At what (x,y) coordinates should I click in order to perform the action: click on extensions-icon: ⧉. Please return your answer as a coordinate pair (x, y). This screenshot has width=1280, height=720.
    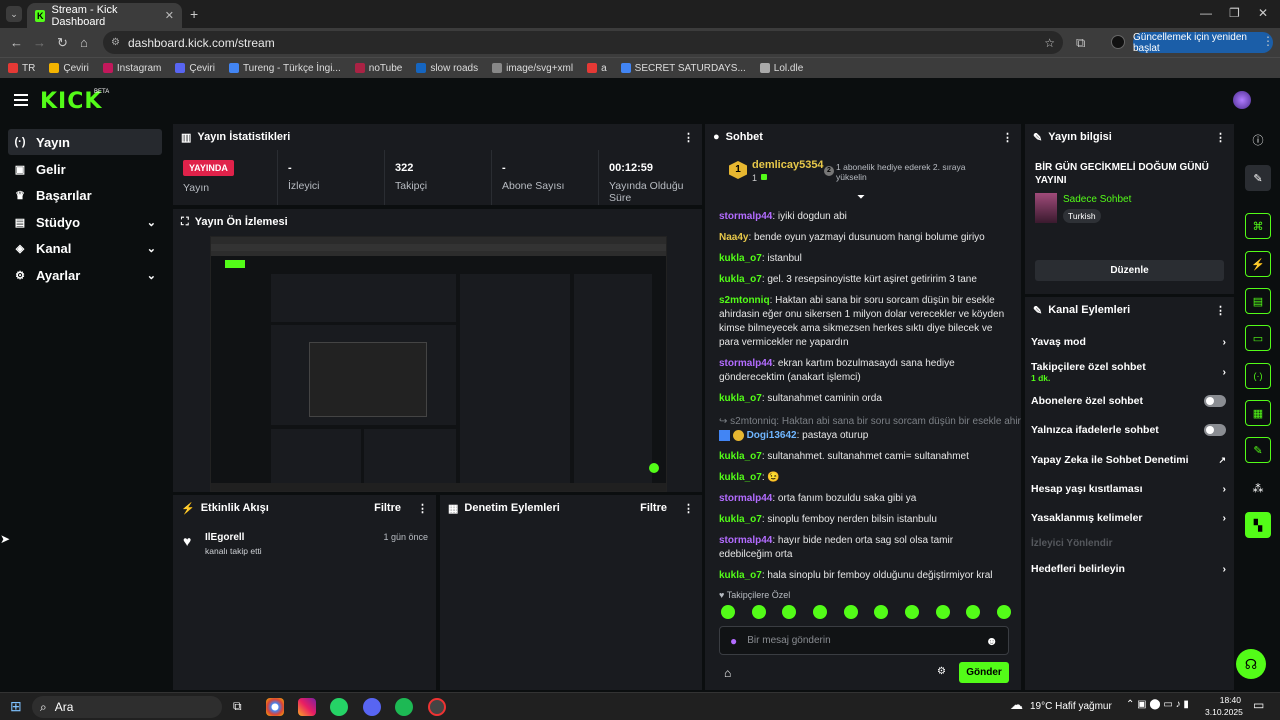
    Looking at the image, I should click on (1080, 43).